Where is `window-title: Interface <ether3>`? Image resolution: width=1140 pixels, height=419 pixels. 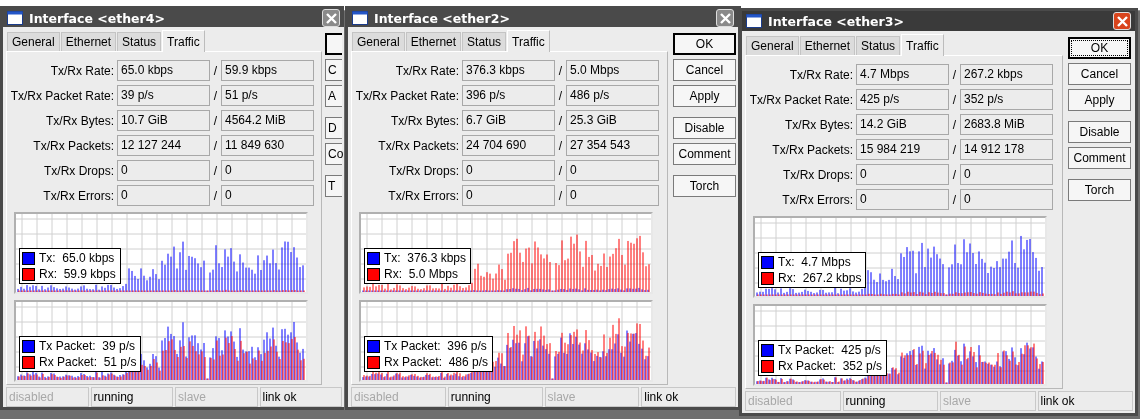
window-title: Interface <ether3> is located at coordinates (836, 21).